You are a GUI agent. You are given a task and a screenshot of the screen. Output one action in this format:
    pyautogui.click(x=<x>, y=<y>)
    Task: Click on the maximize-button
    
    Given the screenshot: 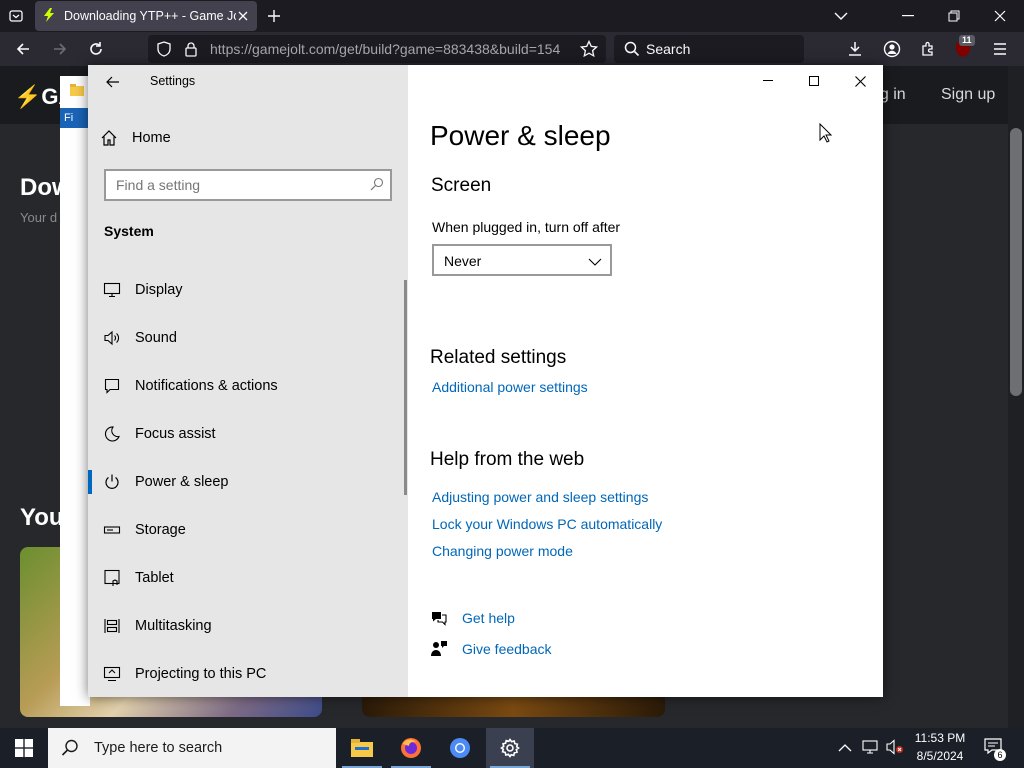 What is the action you would take?
    pyautogui.click(x=814, y=81)
    